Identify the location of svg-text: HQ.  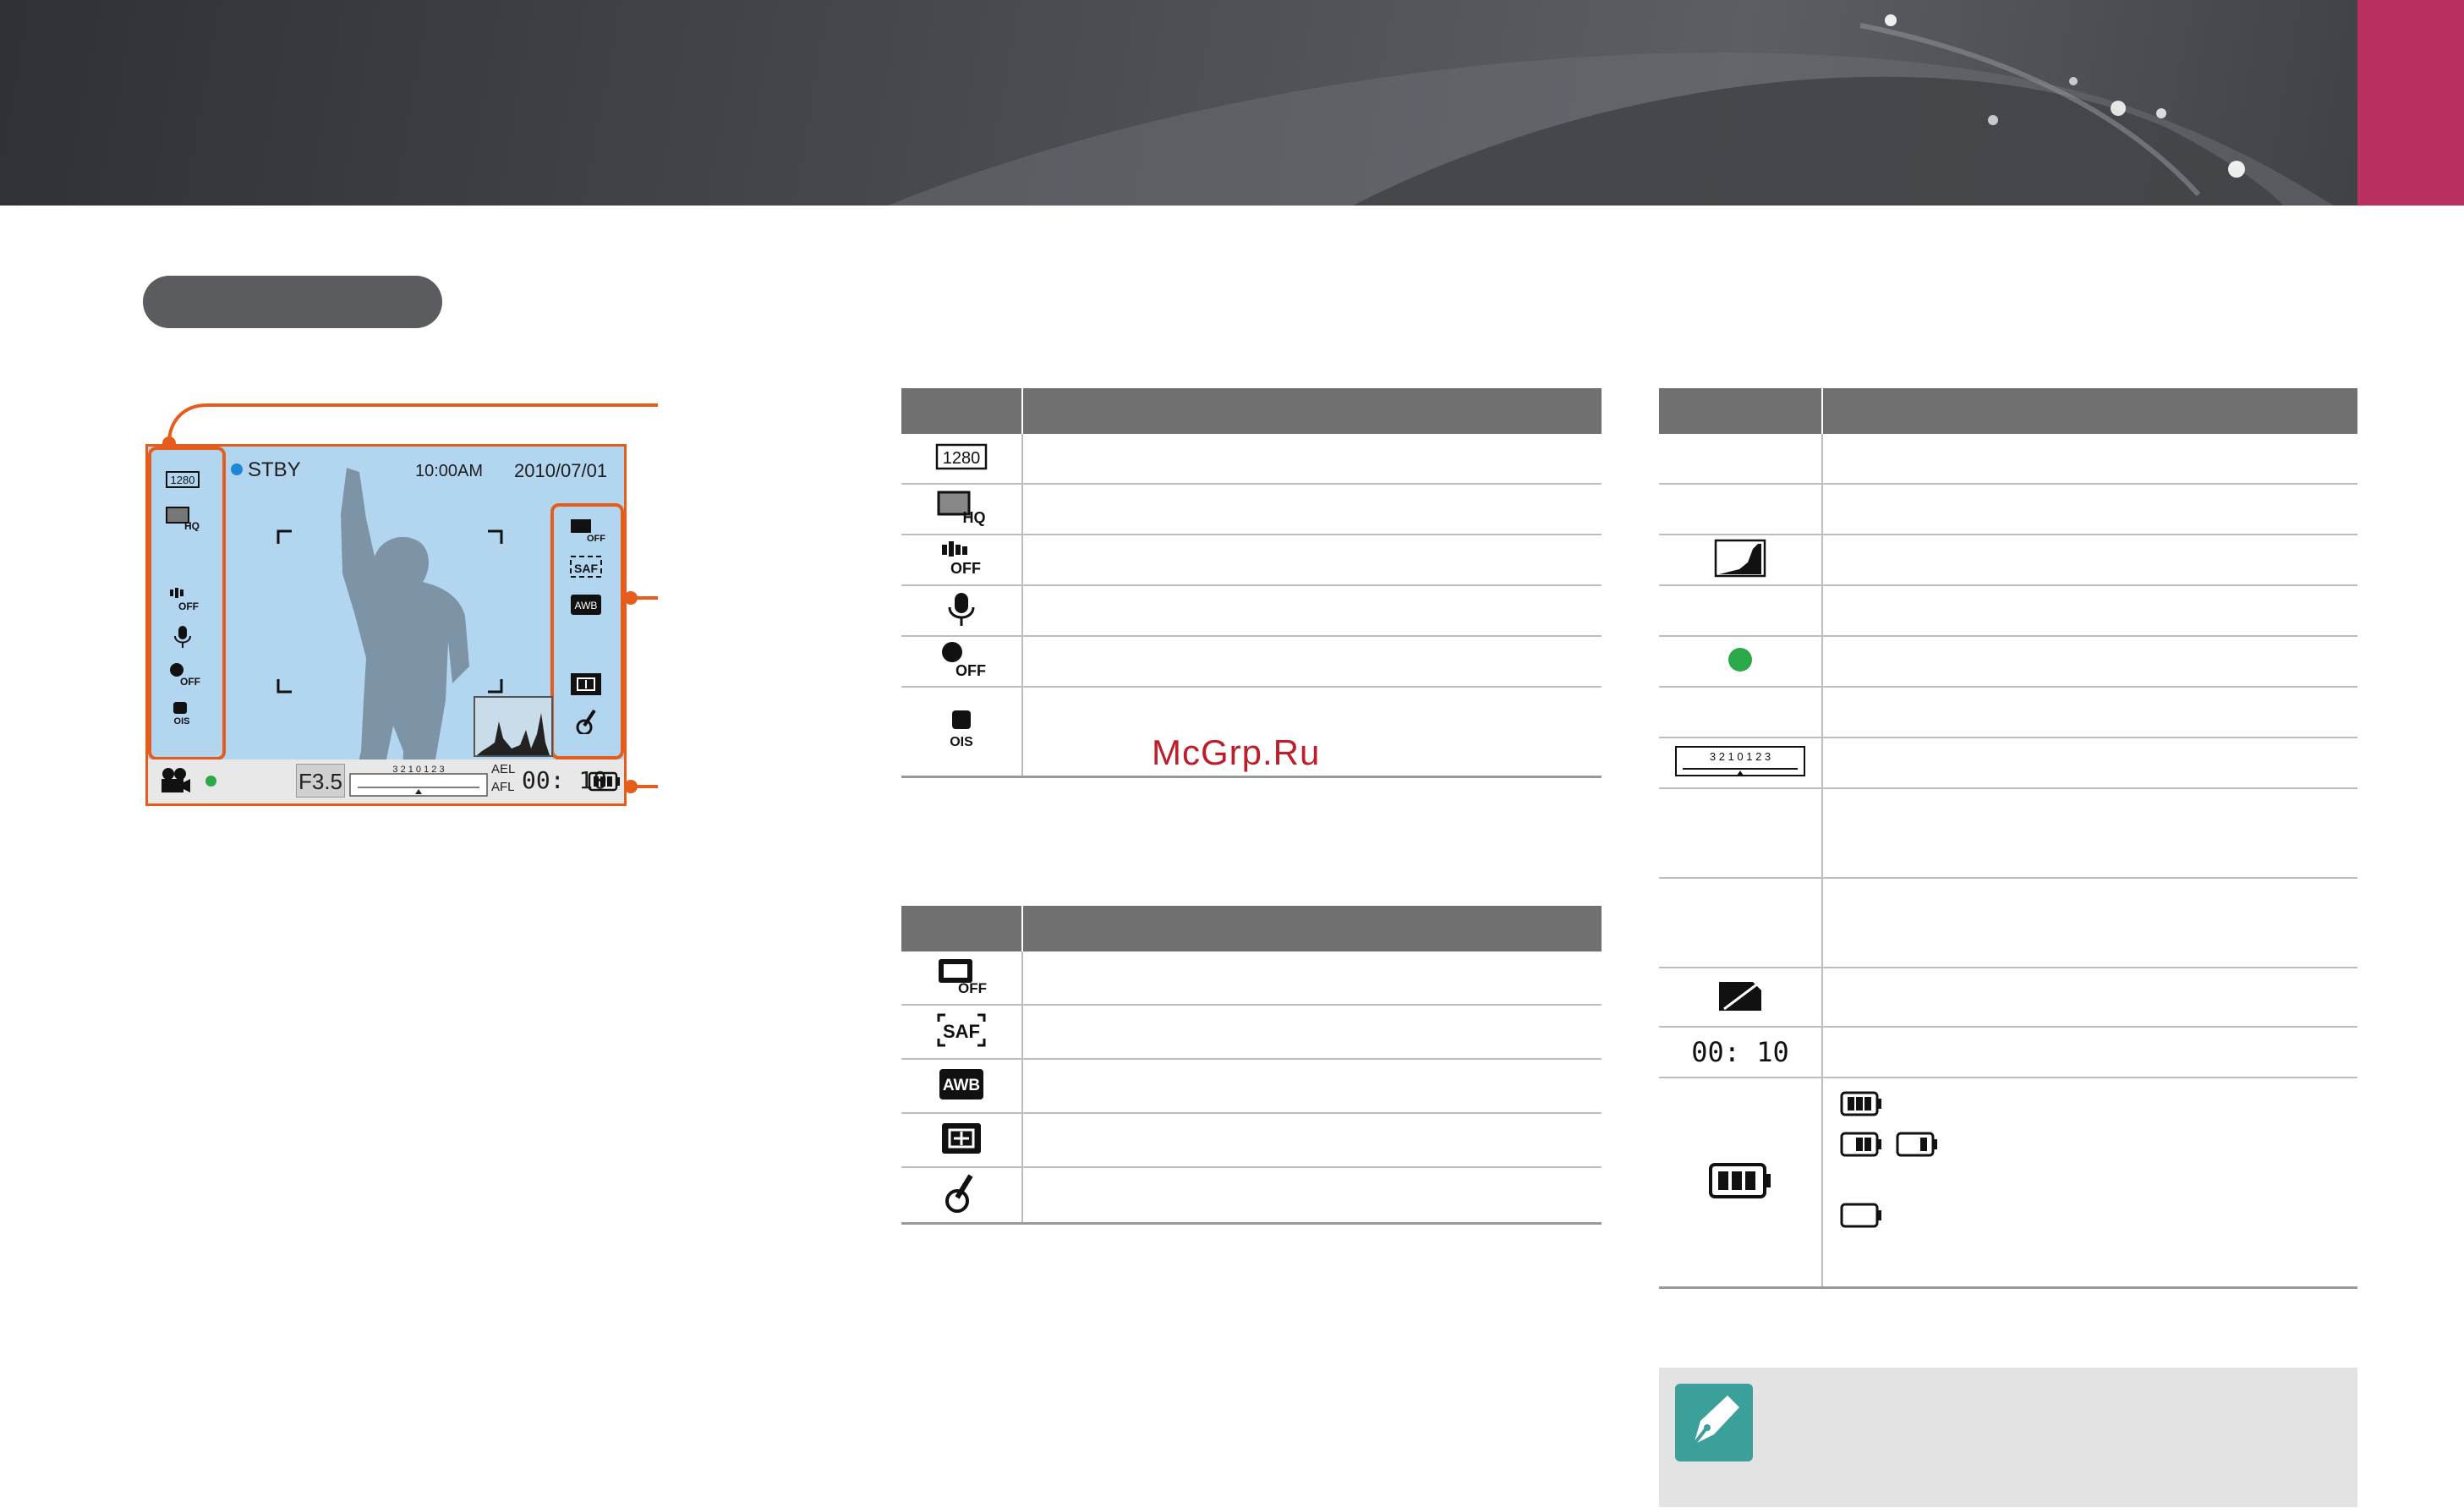
(974, 517).